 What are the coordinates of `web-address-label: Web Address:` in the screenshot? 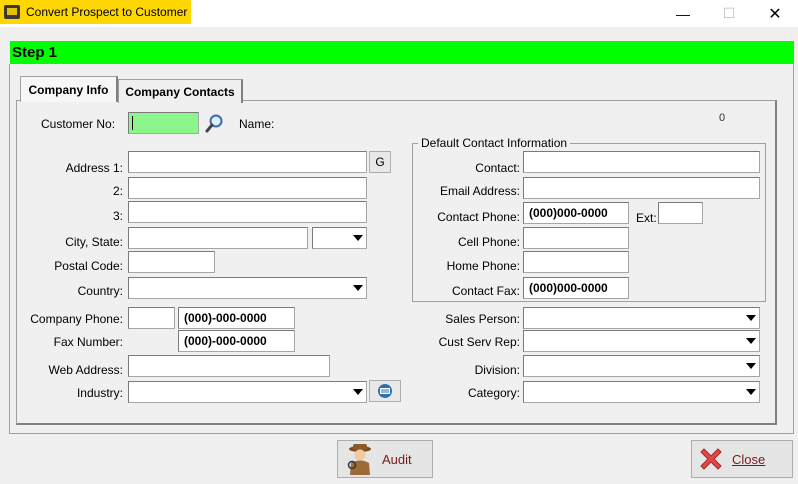 It's located at (85, 370).